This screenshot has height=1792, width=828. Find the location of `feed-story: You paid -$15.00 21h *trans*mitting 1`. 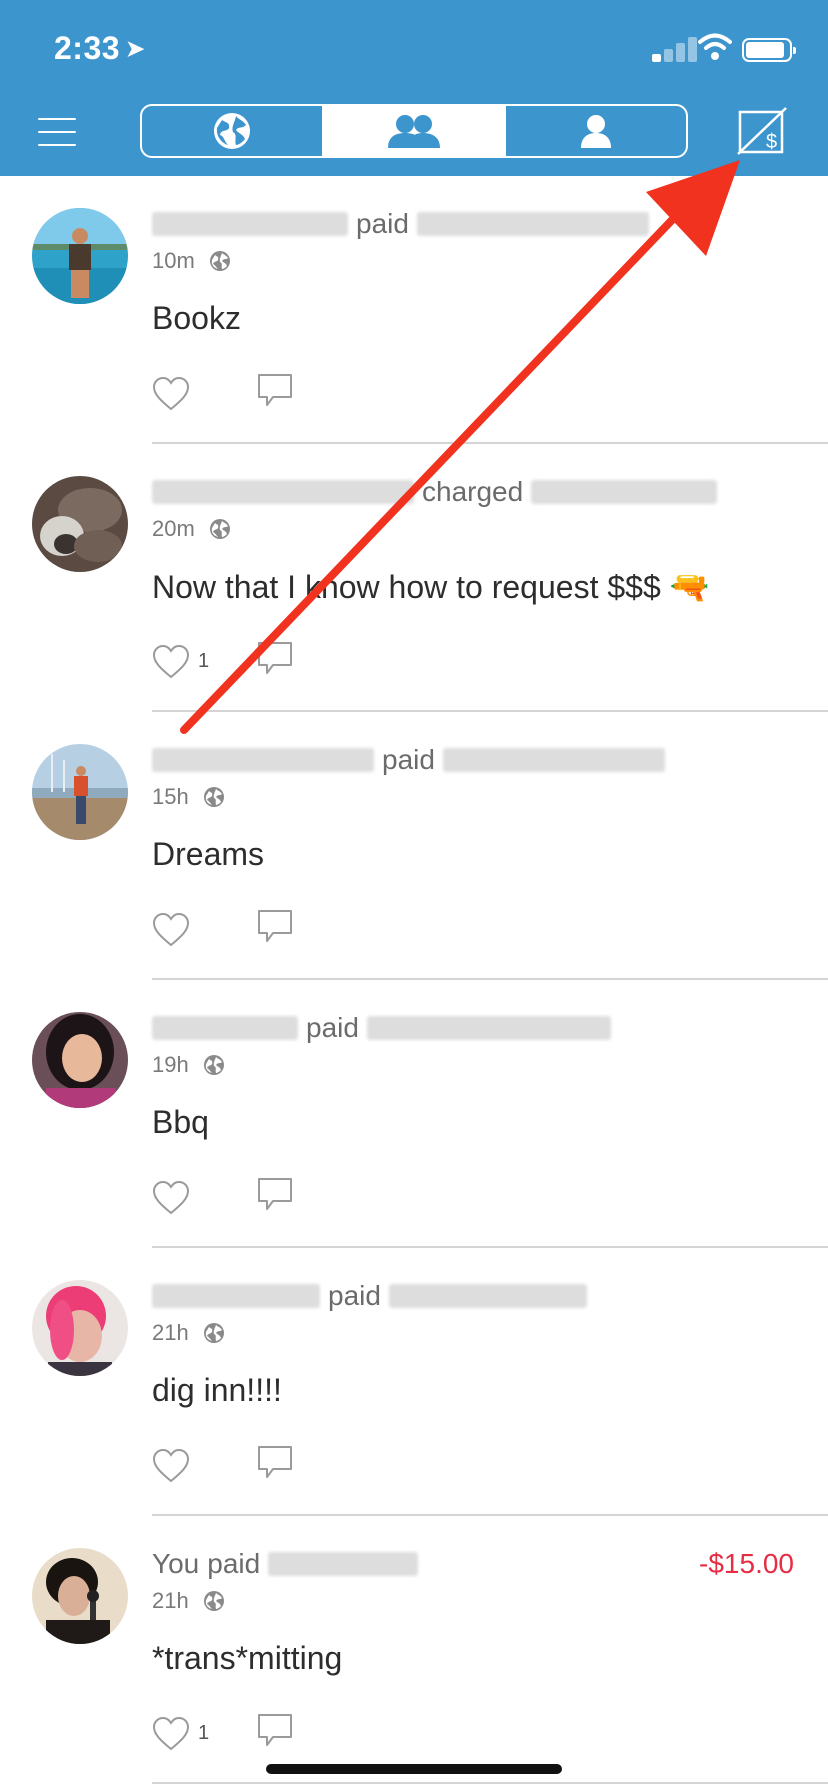

feed-story: You paid -$15.00 21h *trans*mitting 1 is located at coordinates (414, 1650).